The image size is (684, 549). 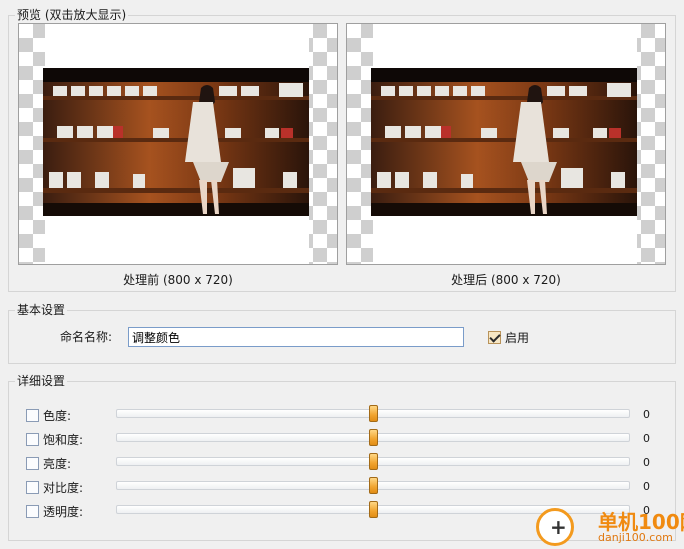 I want to click on basic-settings-title: 基本设置, so click(x=41, y=310).